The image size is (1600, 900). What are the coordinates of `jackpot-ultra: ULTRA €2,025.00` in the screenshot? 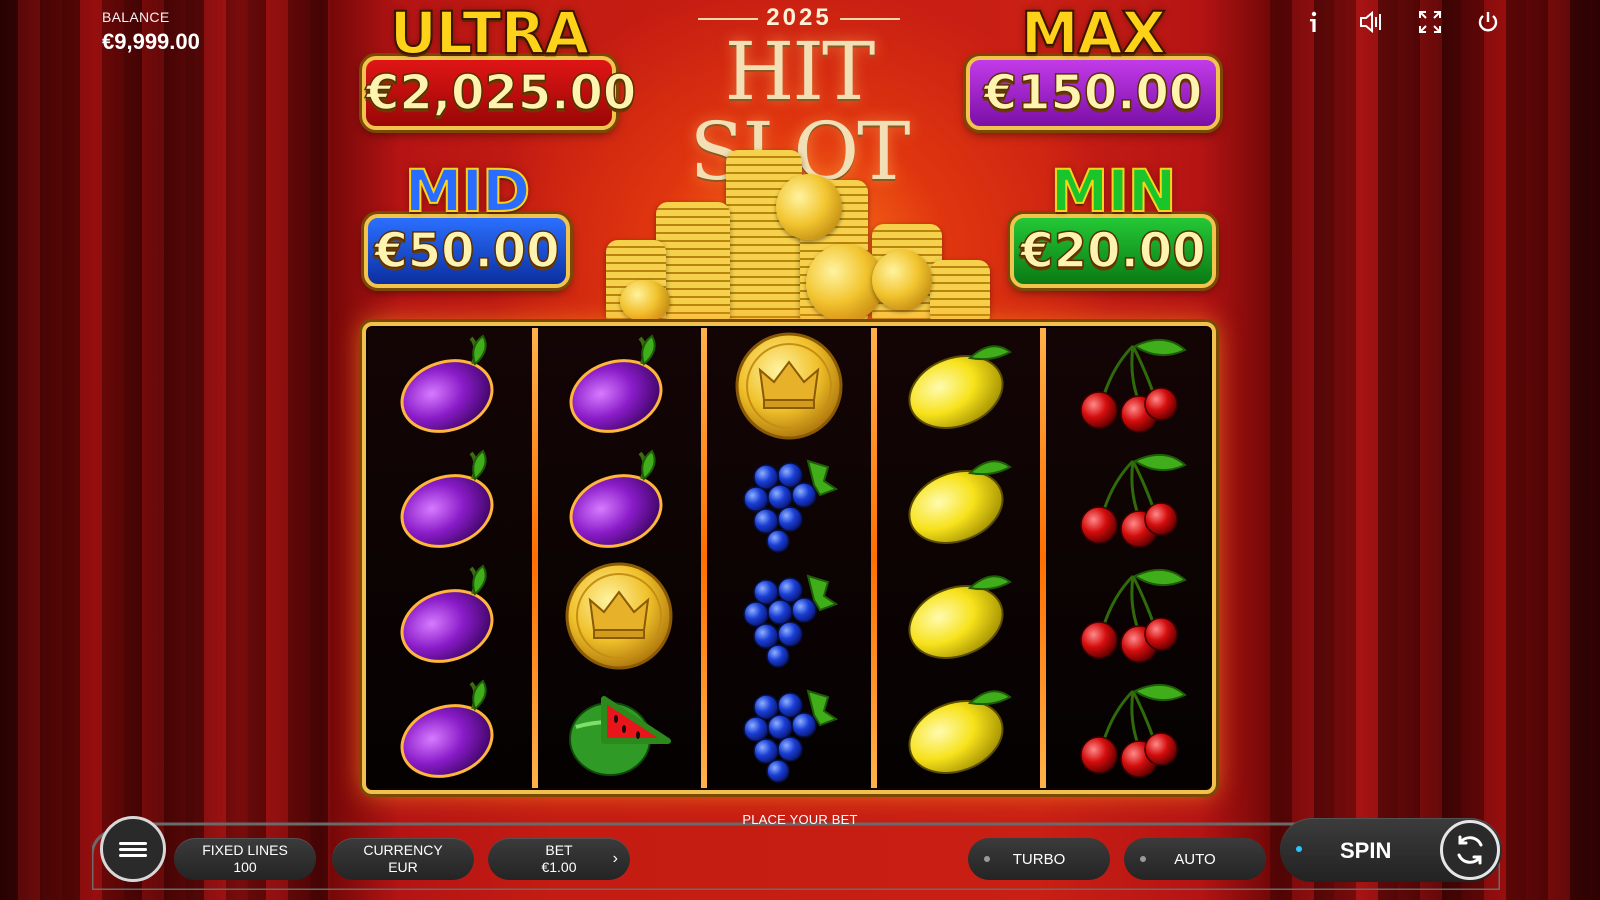 It's located at (499, 65).